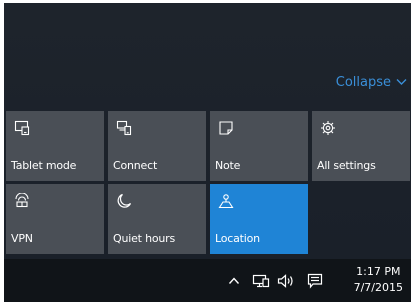 This screenshot has width=417, height=305. I want to click on clock-time: 1:17 PM, so click(378, 271).